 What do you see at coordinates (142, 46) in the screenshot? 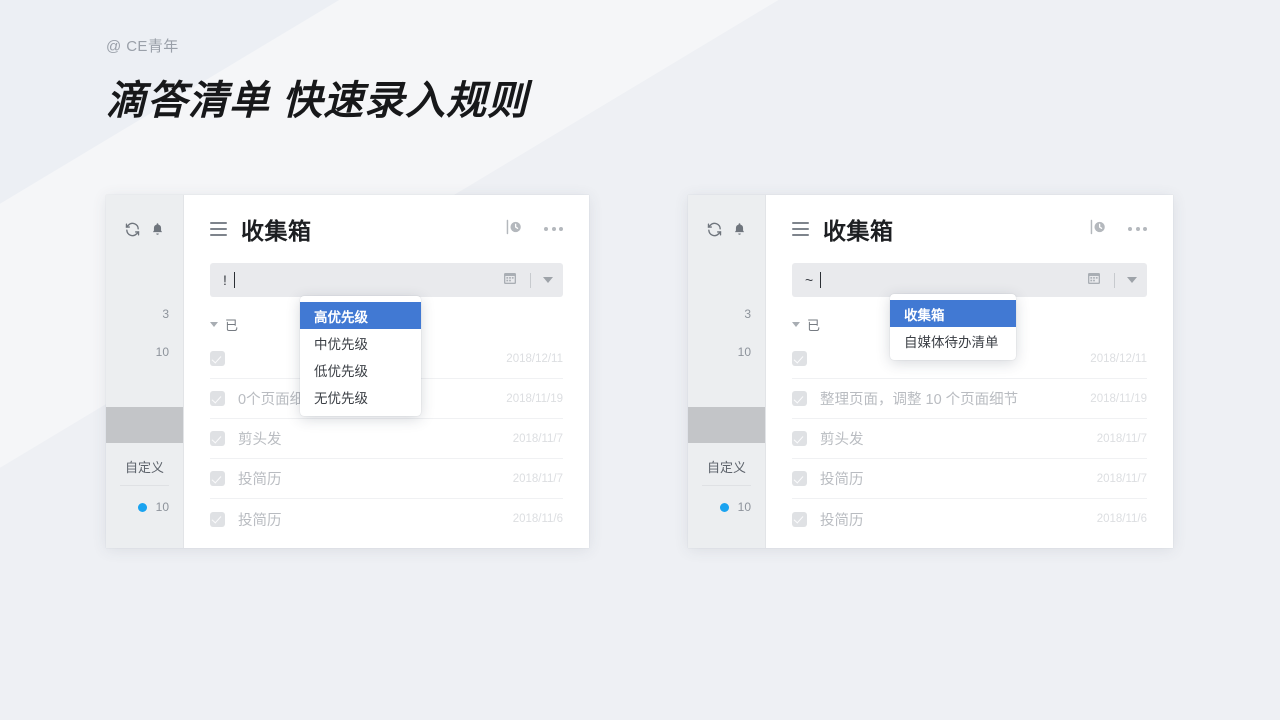
I see `author-handle: @ CE青年` at bounding box center [142, 46].